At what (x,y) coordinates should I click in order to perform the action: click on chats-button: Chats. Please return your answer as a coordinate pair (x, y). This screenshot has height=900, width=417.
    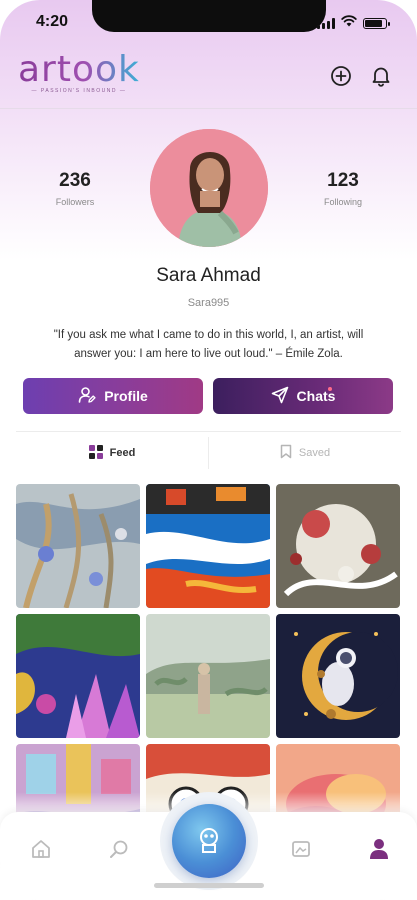
    Looking at the image, I should click on (303, 396).